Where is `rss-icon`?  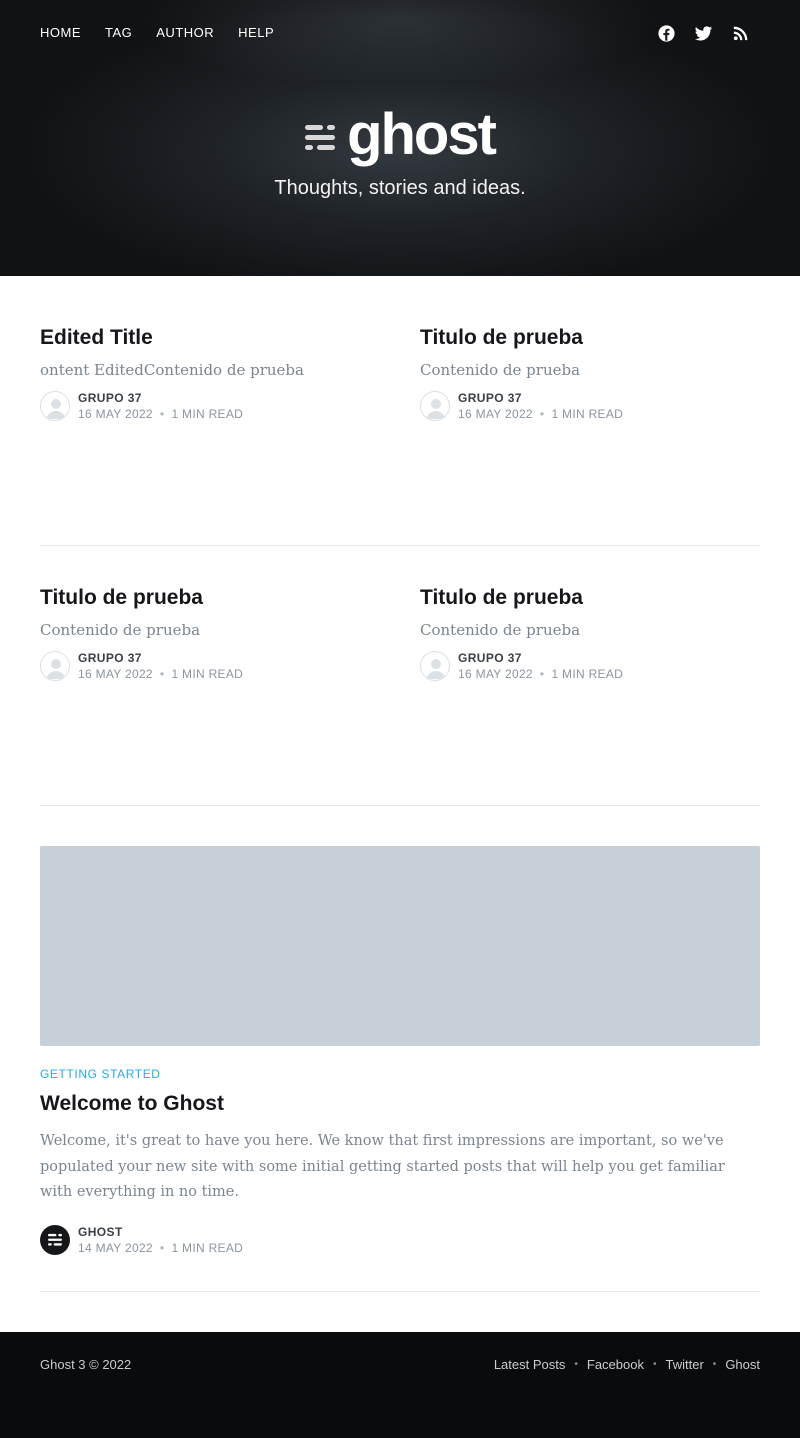
rss-icon is located at coordinates (740, 33).